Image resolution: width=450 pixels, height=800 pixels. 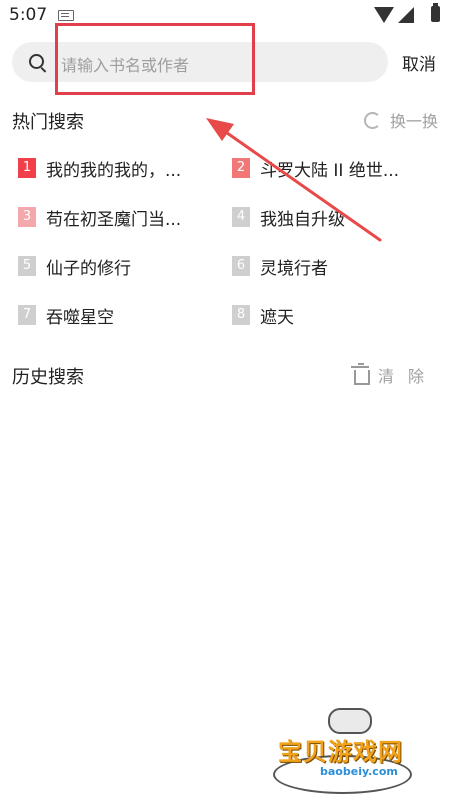 What do you see at coordinates (27, 266) in the screenshot?
I see `rank-badge: 5` at bounding box center [27, 266].